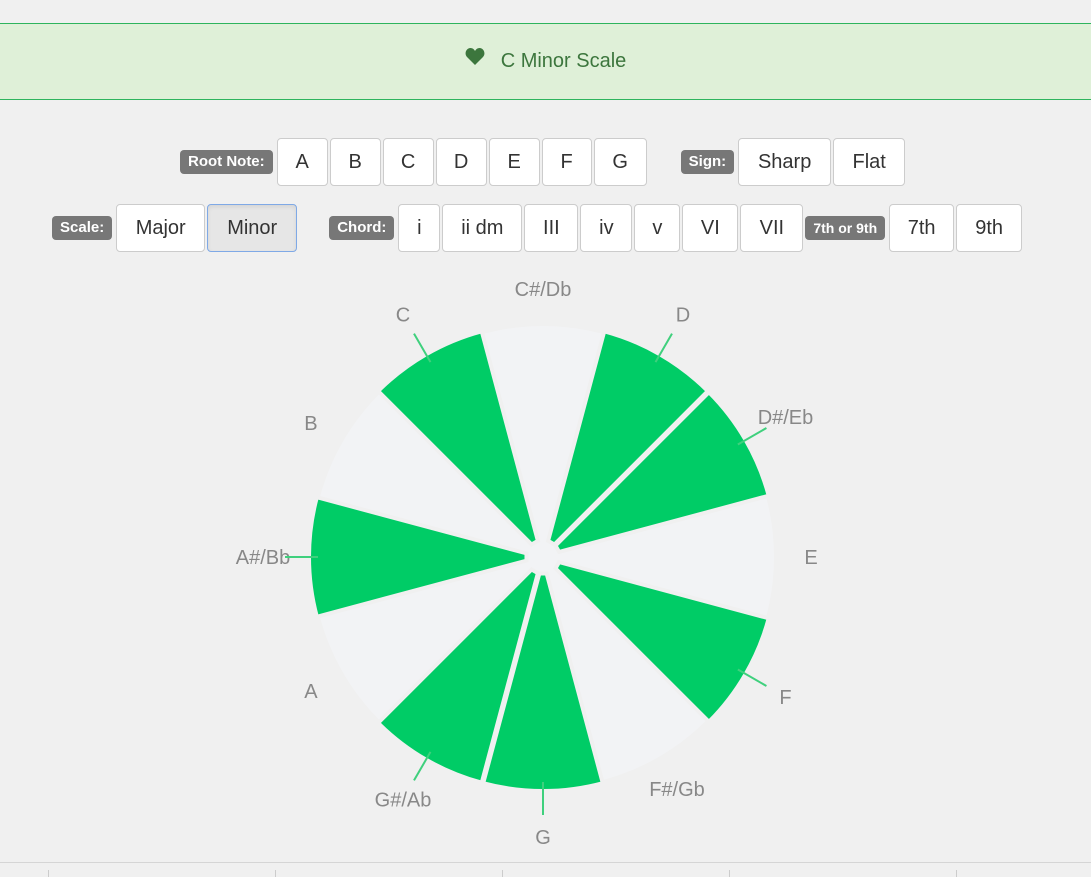 This screenshot has height=877, width=1091. What do you see at coordinates (710, 228) in the screenshot?
I see `chord-vi-button: VI` at bounding box center [710, 228].